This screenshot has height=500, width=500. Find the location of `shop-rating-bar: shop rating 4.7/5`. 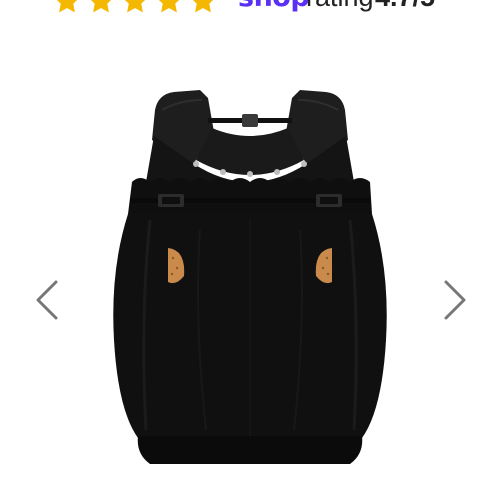

shop-rating-bar: shop rating 4.7/5 is located at coordinates (250, 9).